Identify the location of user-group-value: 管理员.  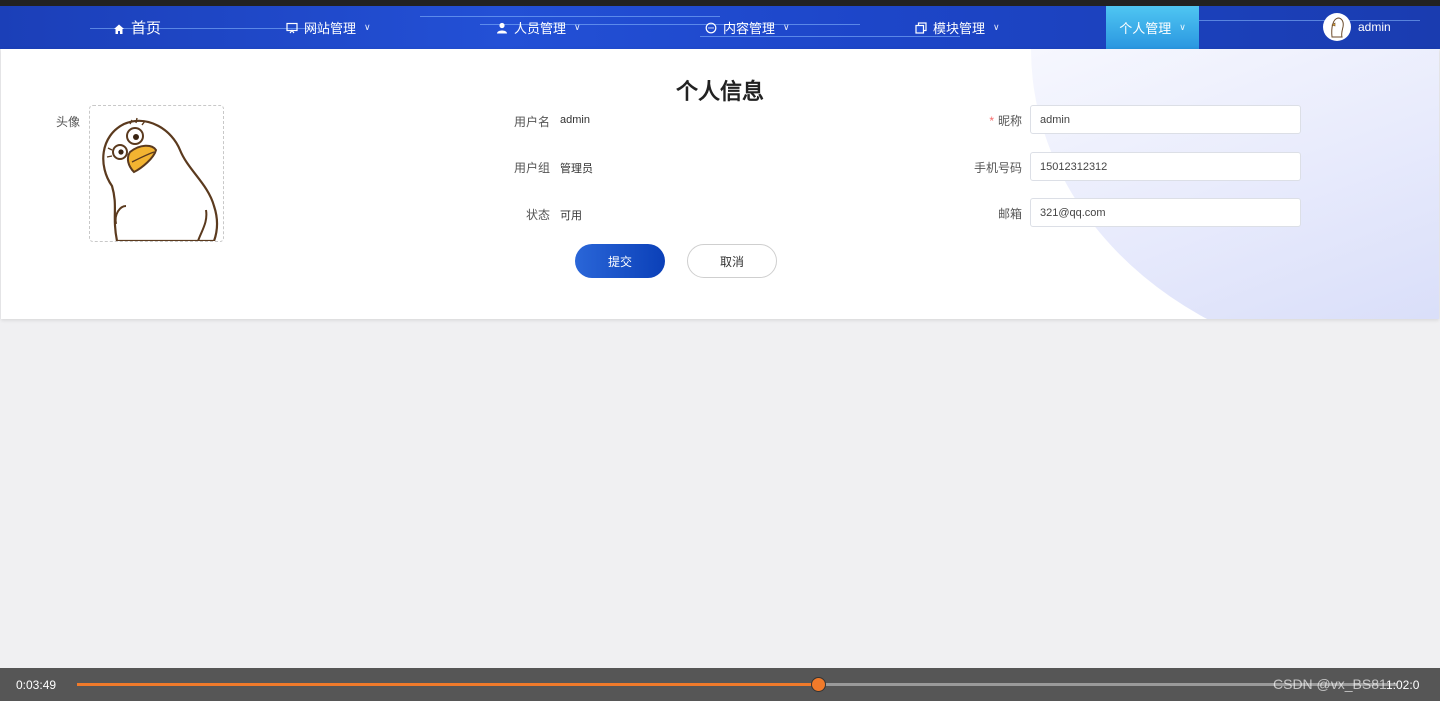
(576, 169).